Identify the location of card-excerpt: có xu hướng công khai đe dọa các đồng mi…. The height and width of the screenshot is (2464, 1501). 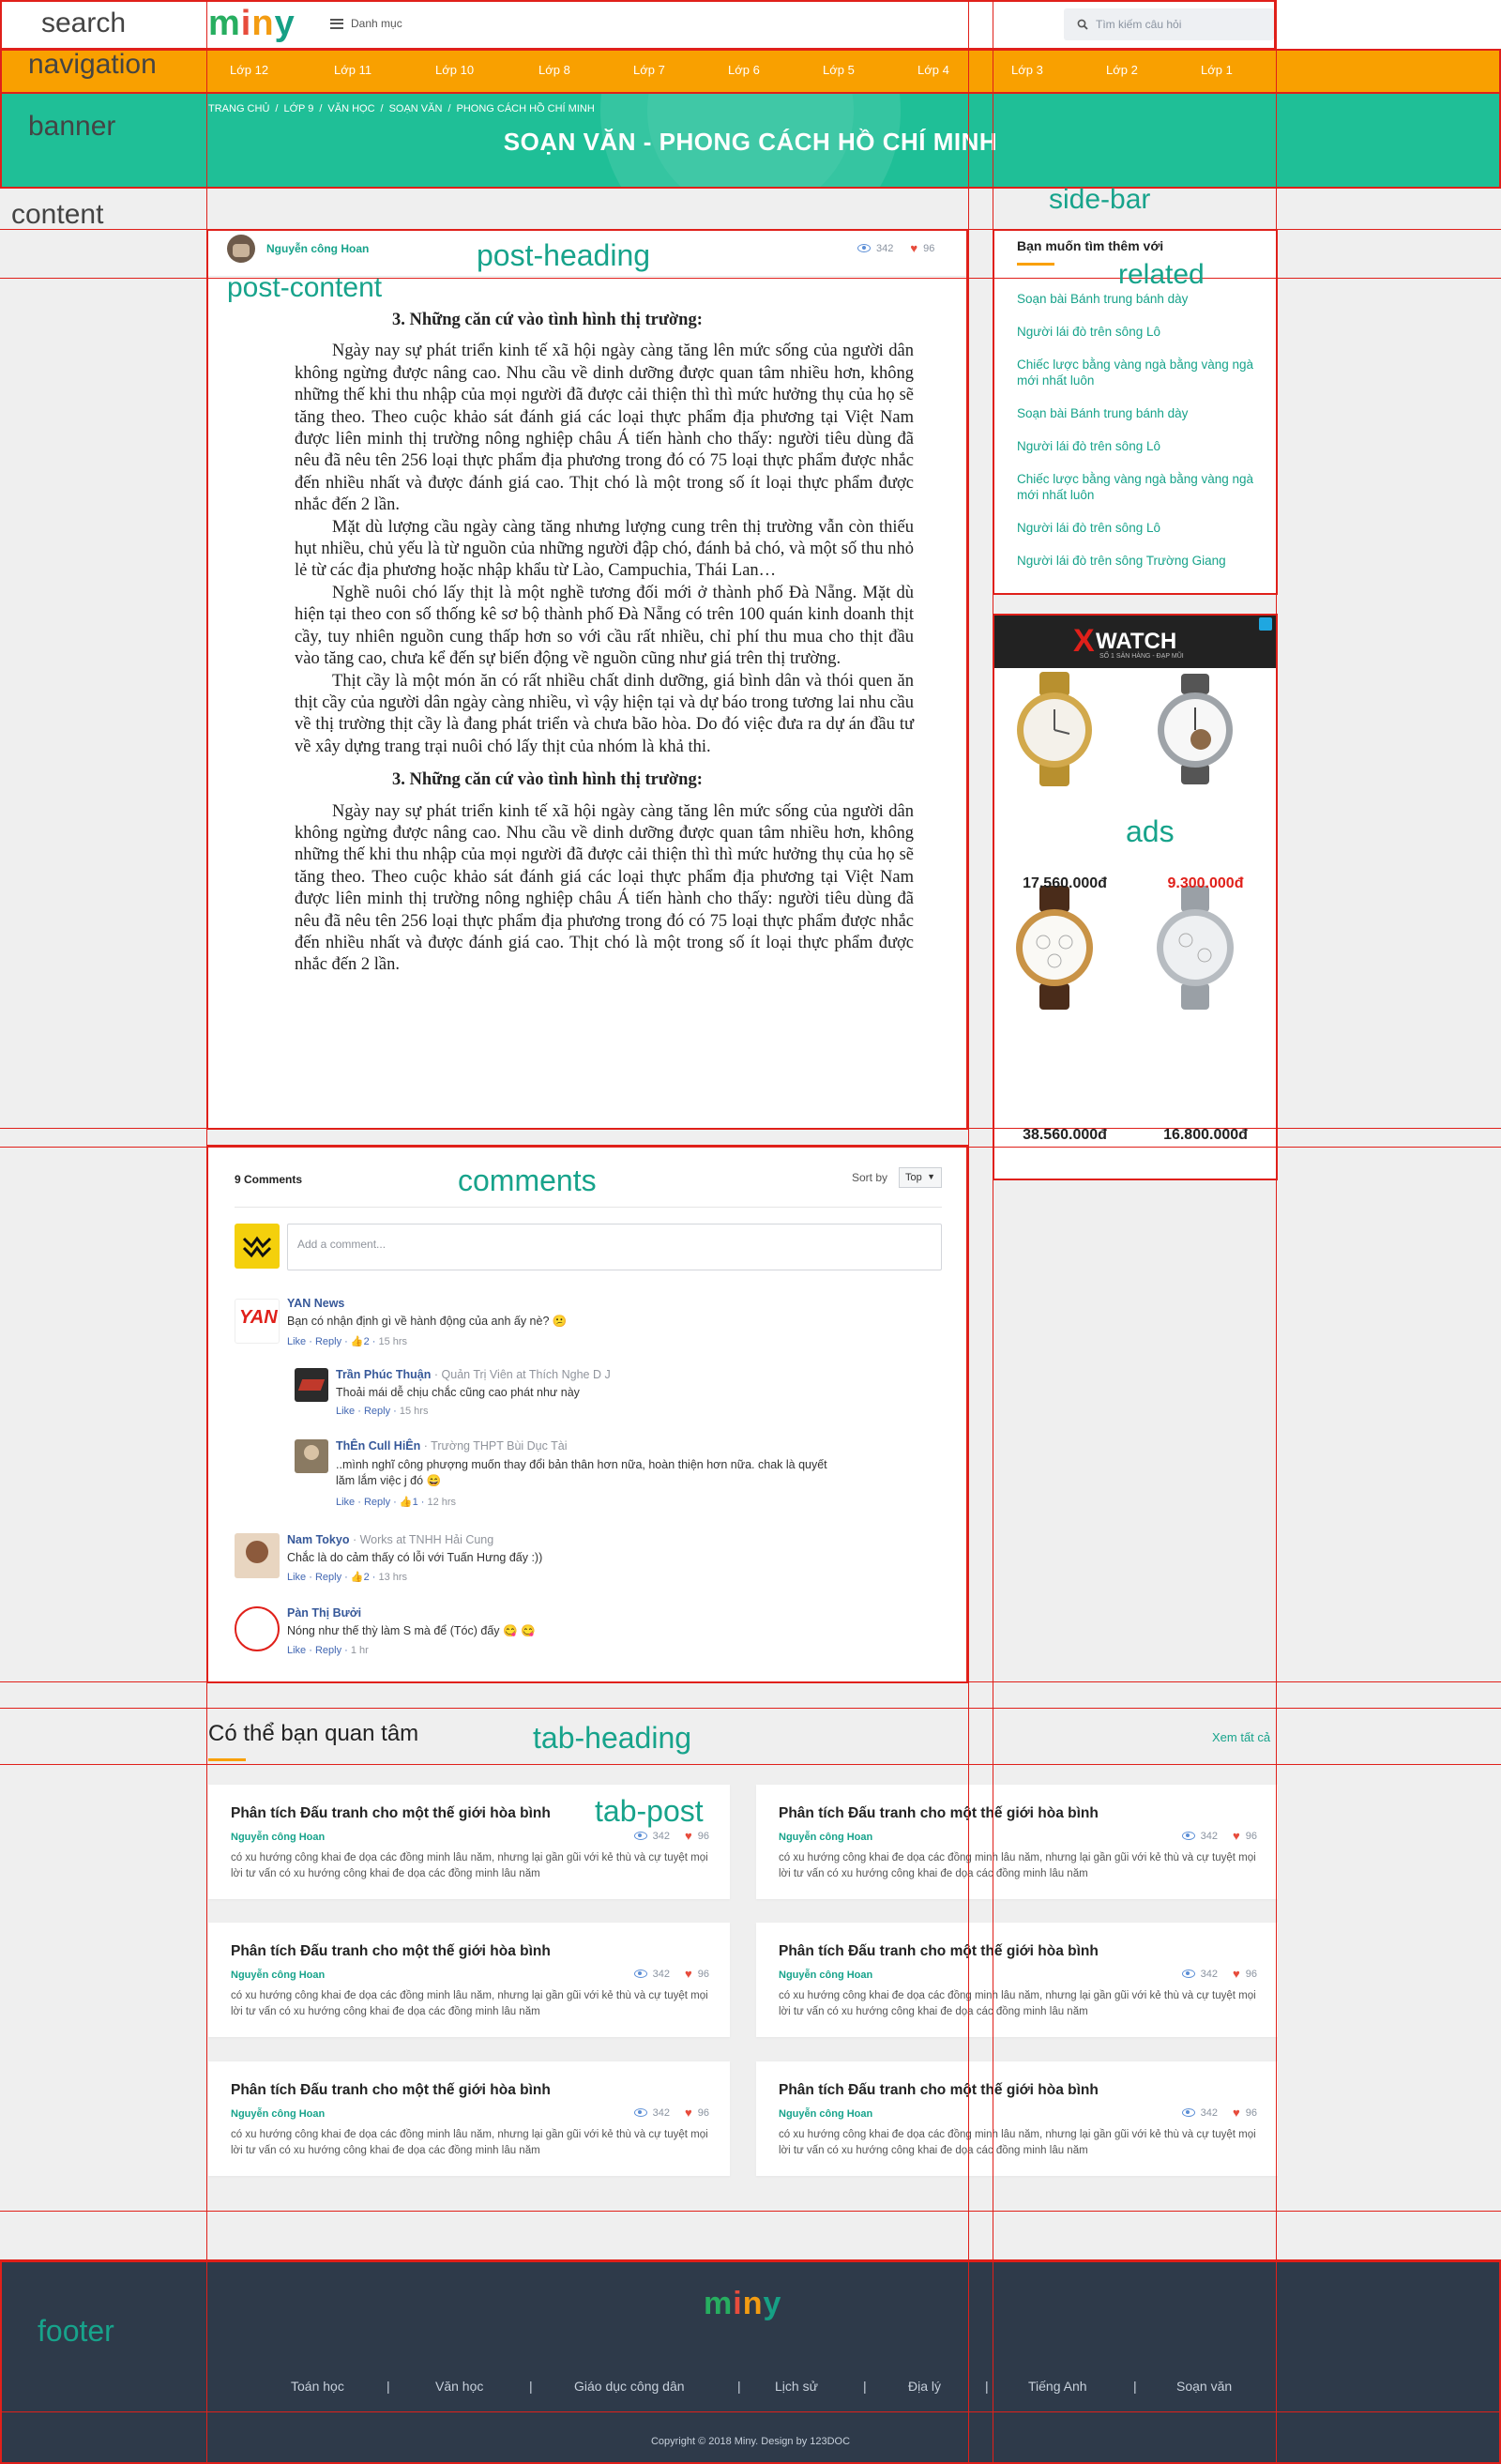
(470, 2142).